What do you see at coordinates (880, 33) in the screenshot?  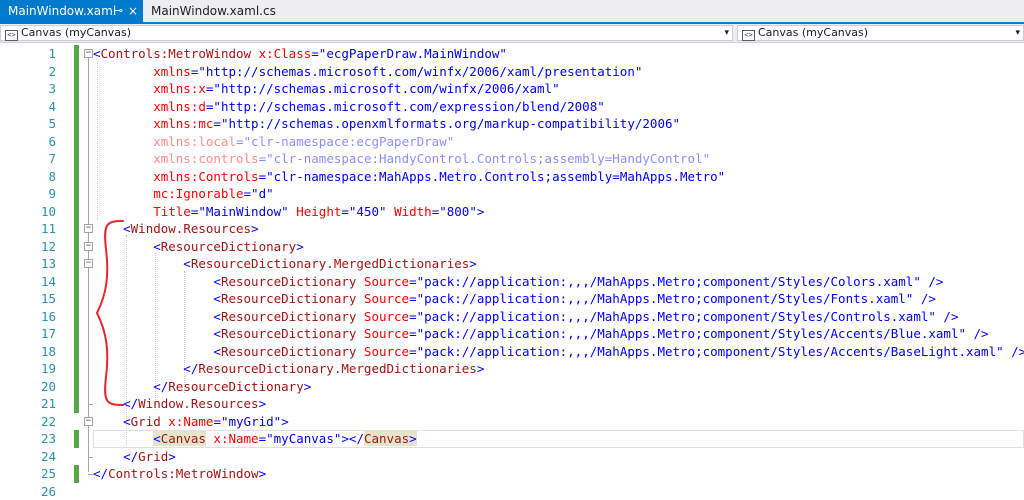 I see `member-dropdown: <>Canvas (myCanvas) ▾` at bounding box center [880, 33].